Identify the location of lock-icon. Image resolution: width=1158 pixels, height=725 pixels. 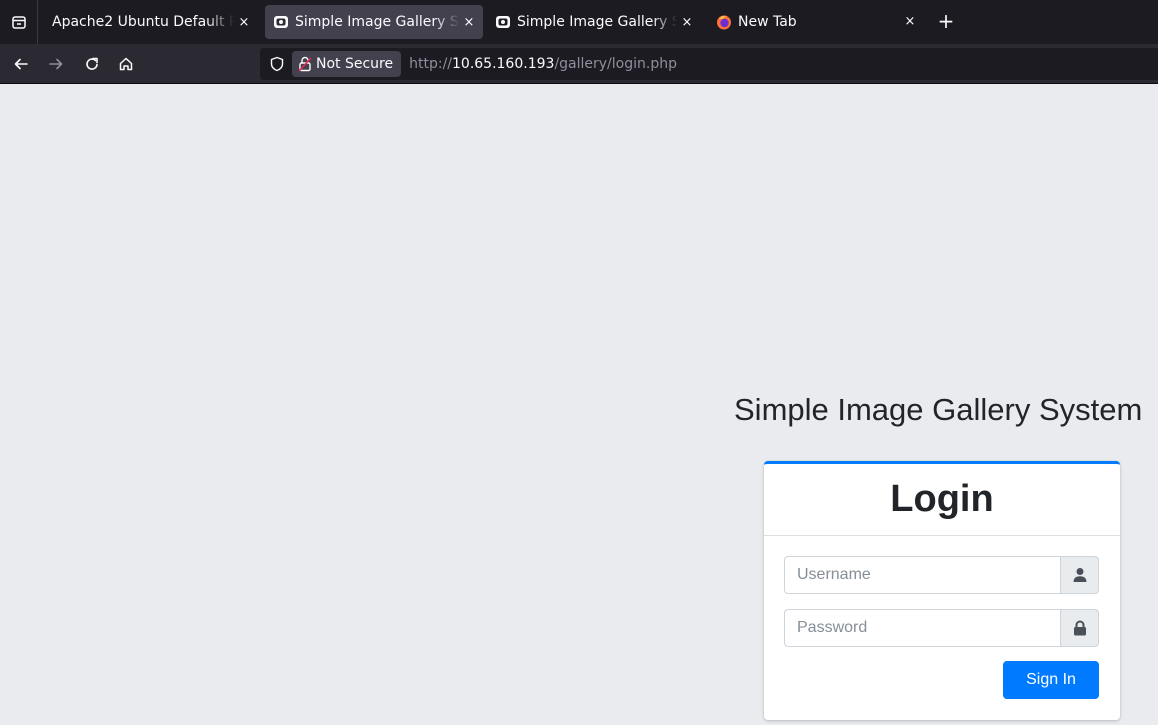
(1079, 628).